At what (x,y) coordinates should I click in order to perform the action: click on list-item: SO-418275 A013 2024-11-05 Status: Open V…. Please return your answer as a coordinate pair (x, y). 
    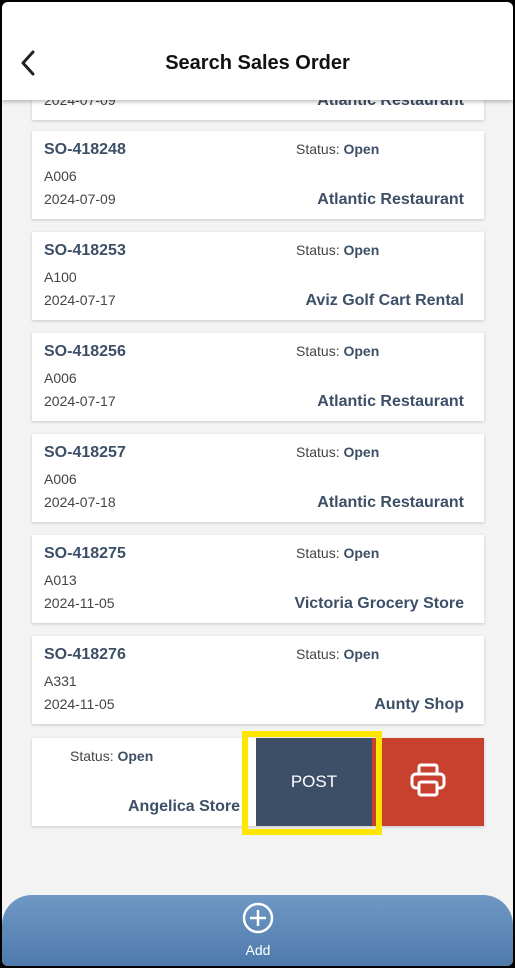
    Looking at the image, I should click on (258, 579).